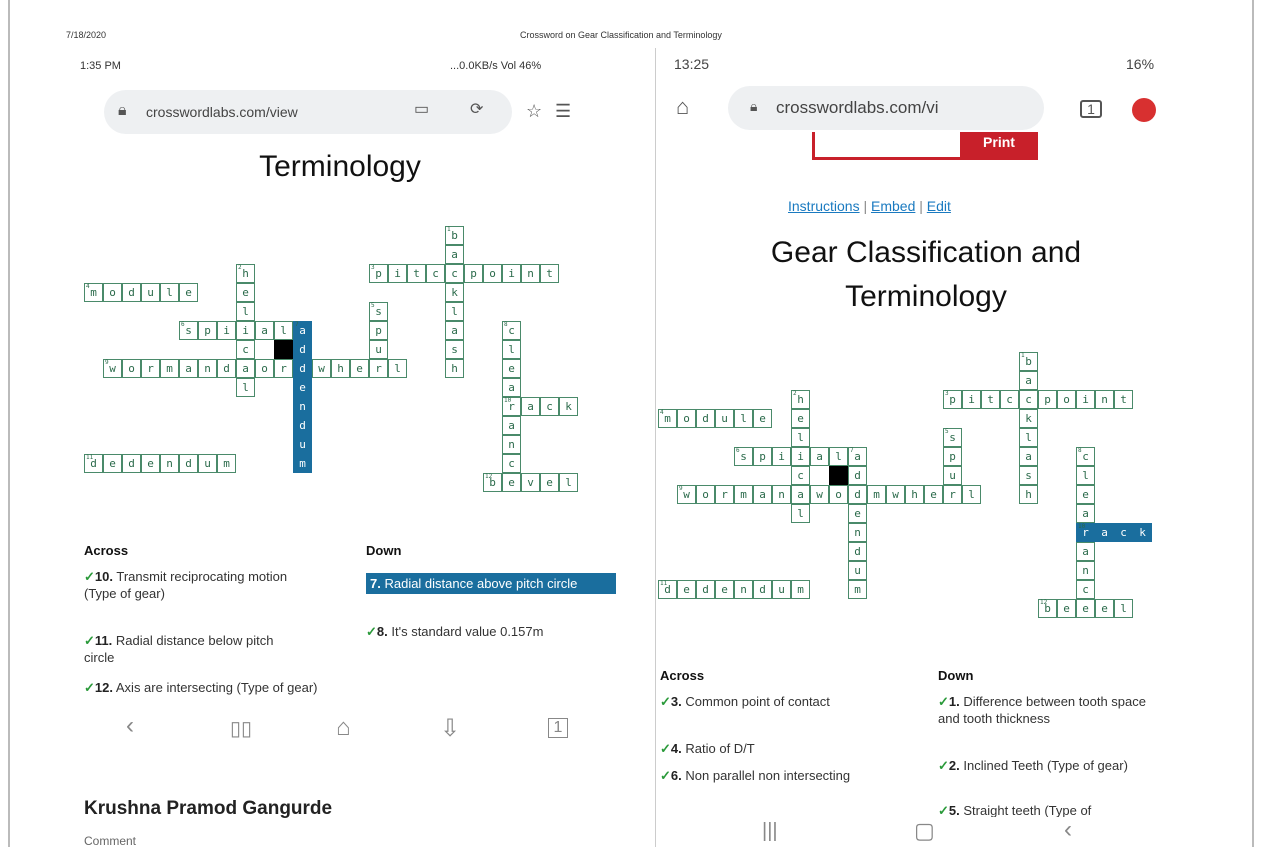  Describe the element at coordinates (1028, 361) in the screenshot. I see `crossword-cell: 1b` at that location.